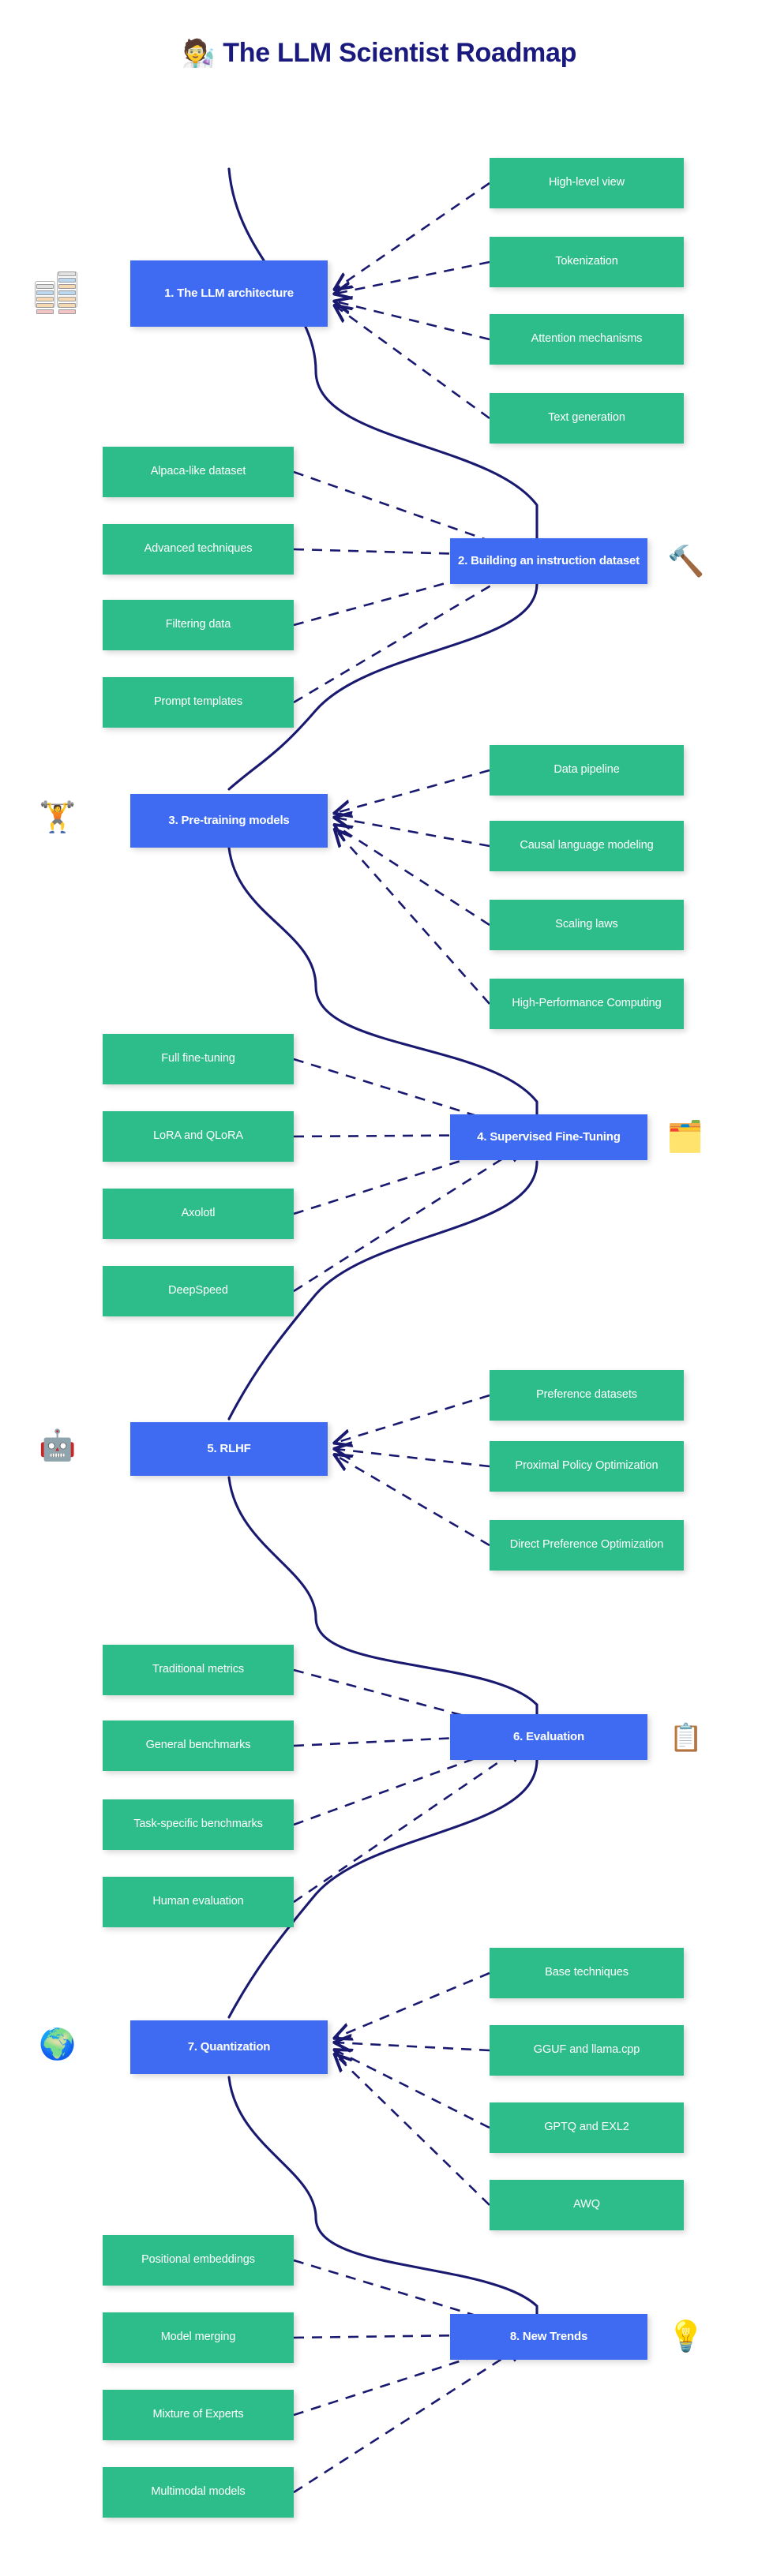 Image resolution: width=758 pixels, height=2576 pixels. Describe the element at coordinates (686, 1738) in the screenshot. I see `checklist-document-emoji-icon: 📋` at that location.